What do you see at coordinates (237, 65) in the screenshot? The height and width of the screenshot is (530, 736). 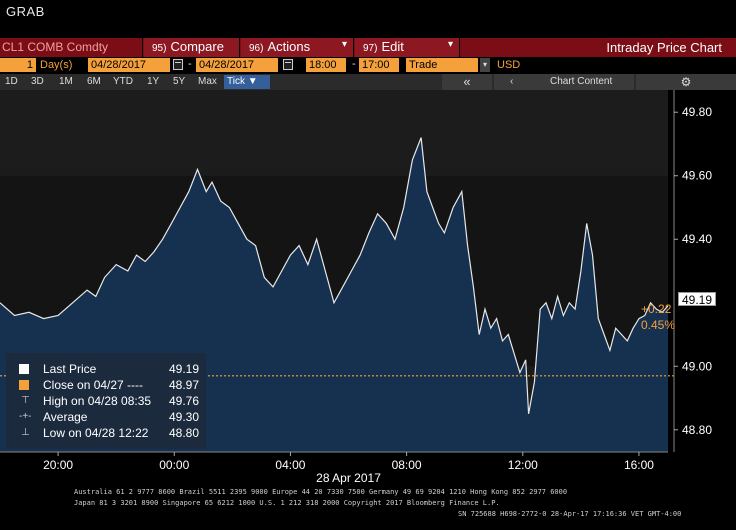 I see `end-date-field: 04/28/2017` at bounding box center [237, 65].